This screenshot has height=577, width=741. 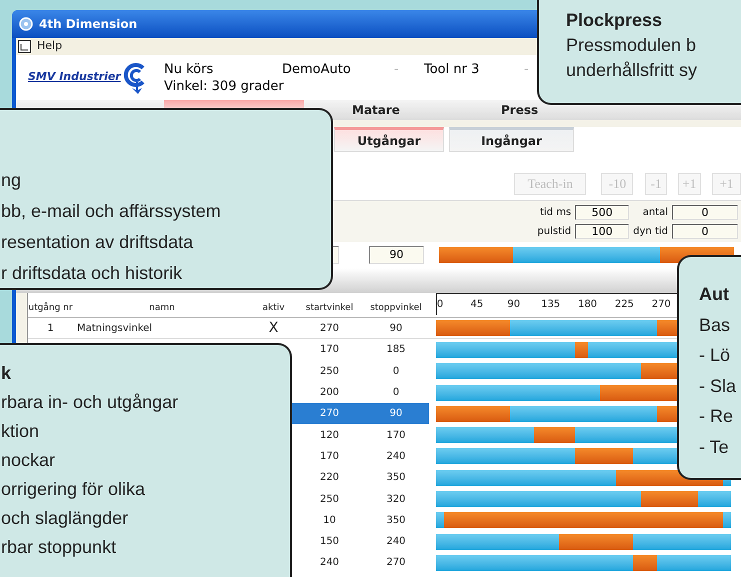 I want to click on column-header: startvinkel, so click(x=329, y=308).